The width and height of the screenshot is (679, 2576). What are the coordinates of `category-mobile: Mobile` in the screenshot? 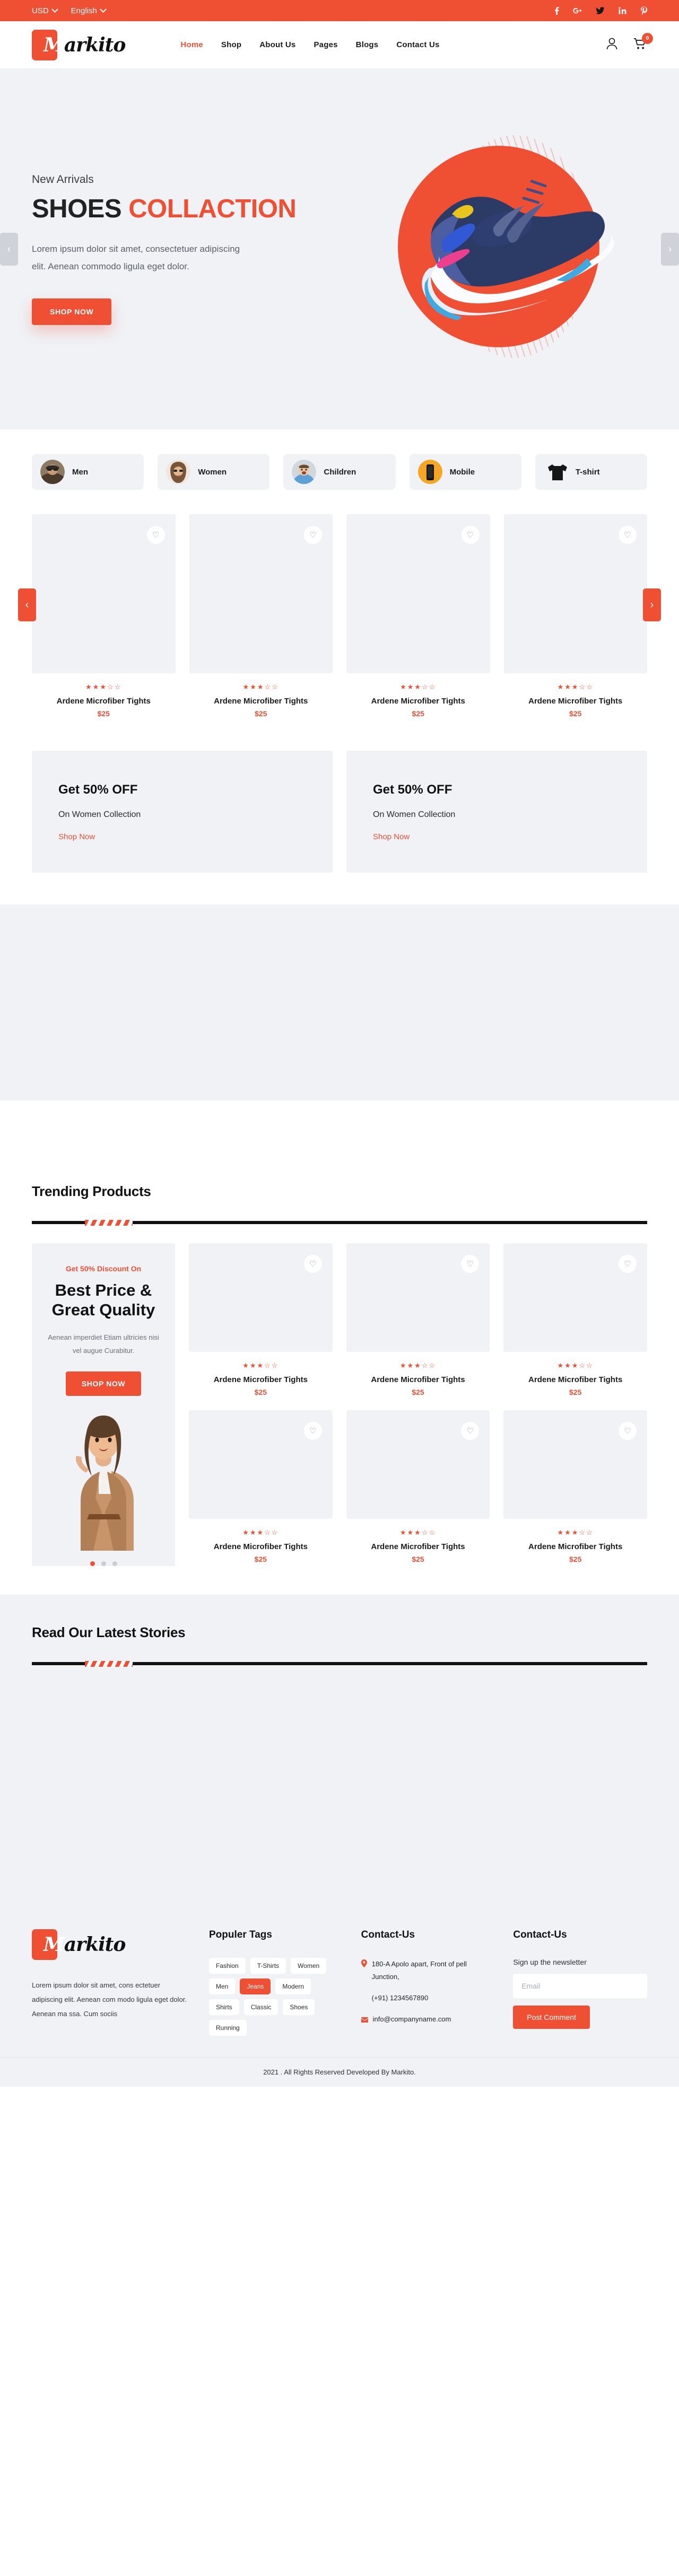 It's located at (465, 472).